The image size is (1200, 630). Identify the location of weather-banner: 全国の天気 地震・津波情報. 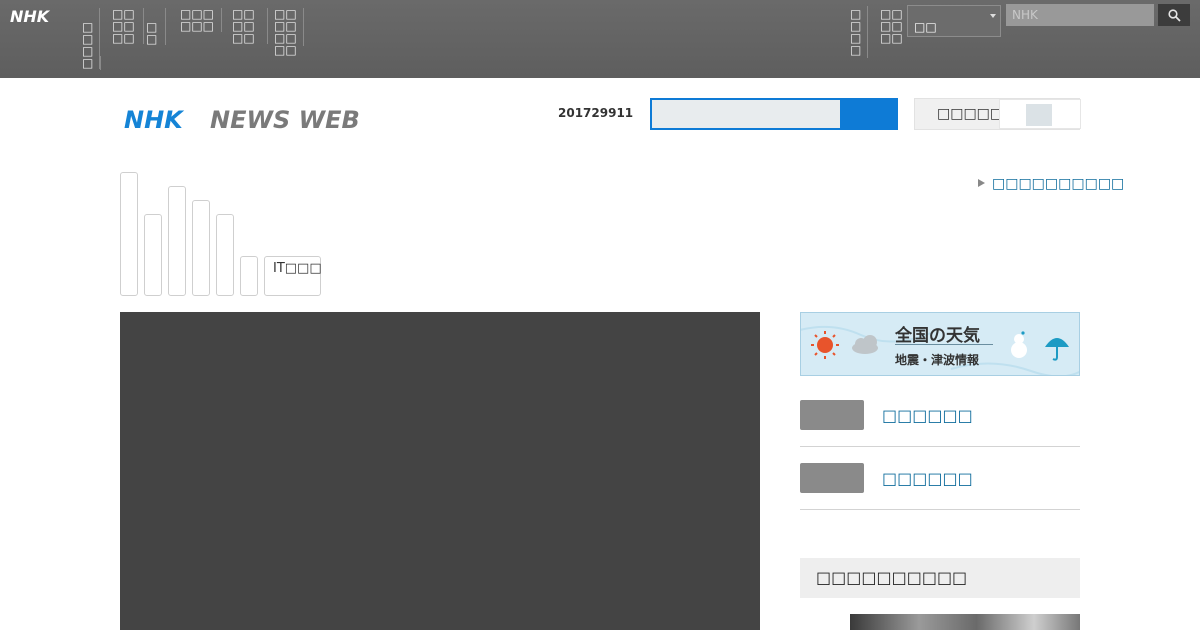
(940, 344).